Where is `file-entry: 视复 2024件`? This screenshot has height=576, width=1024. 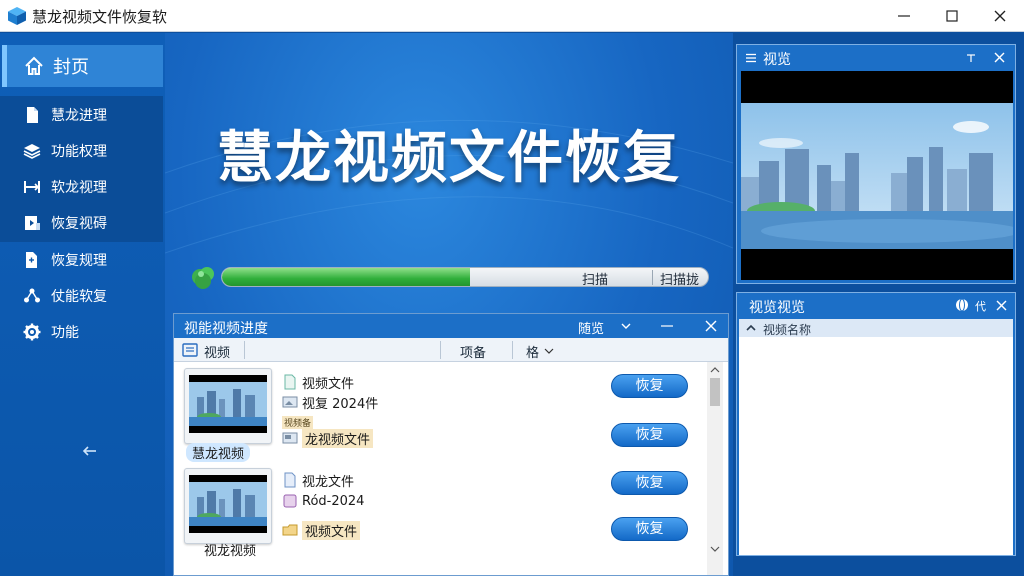 file-entry: 视复 2024件 is located at coordinates (330, 402).